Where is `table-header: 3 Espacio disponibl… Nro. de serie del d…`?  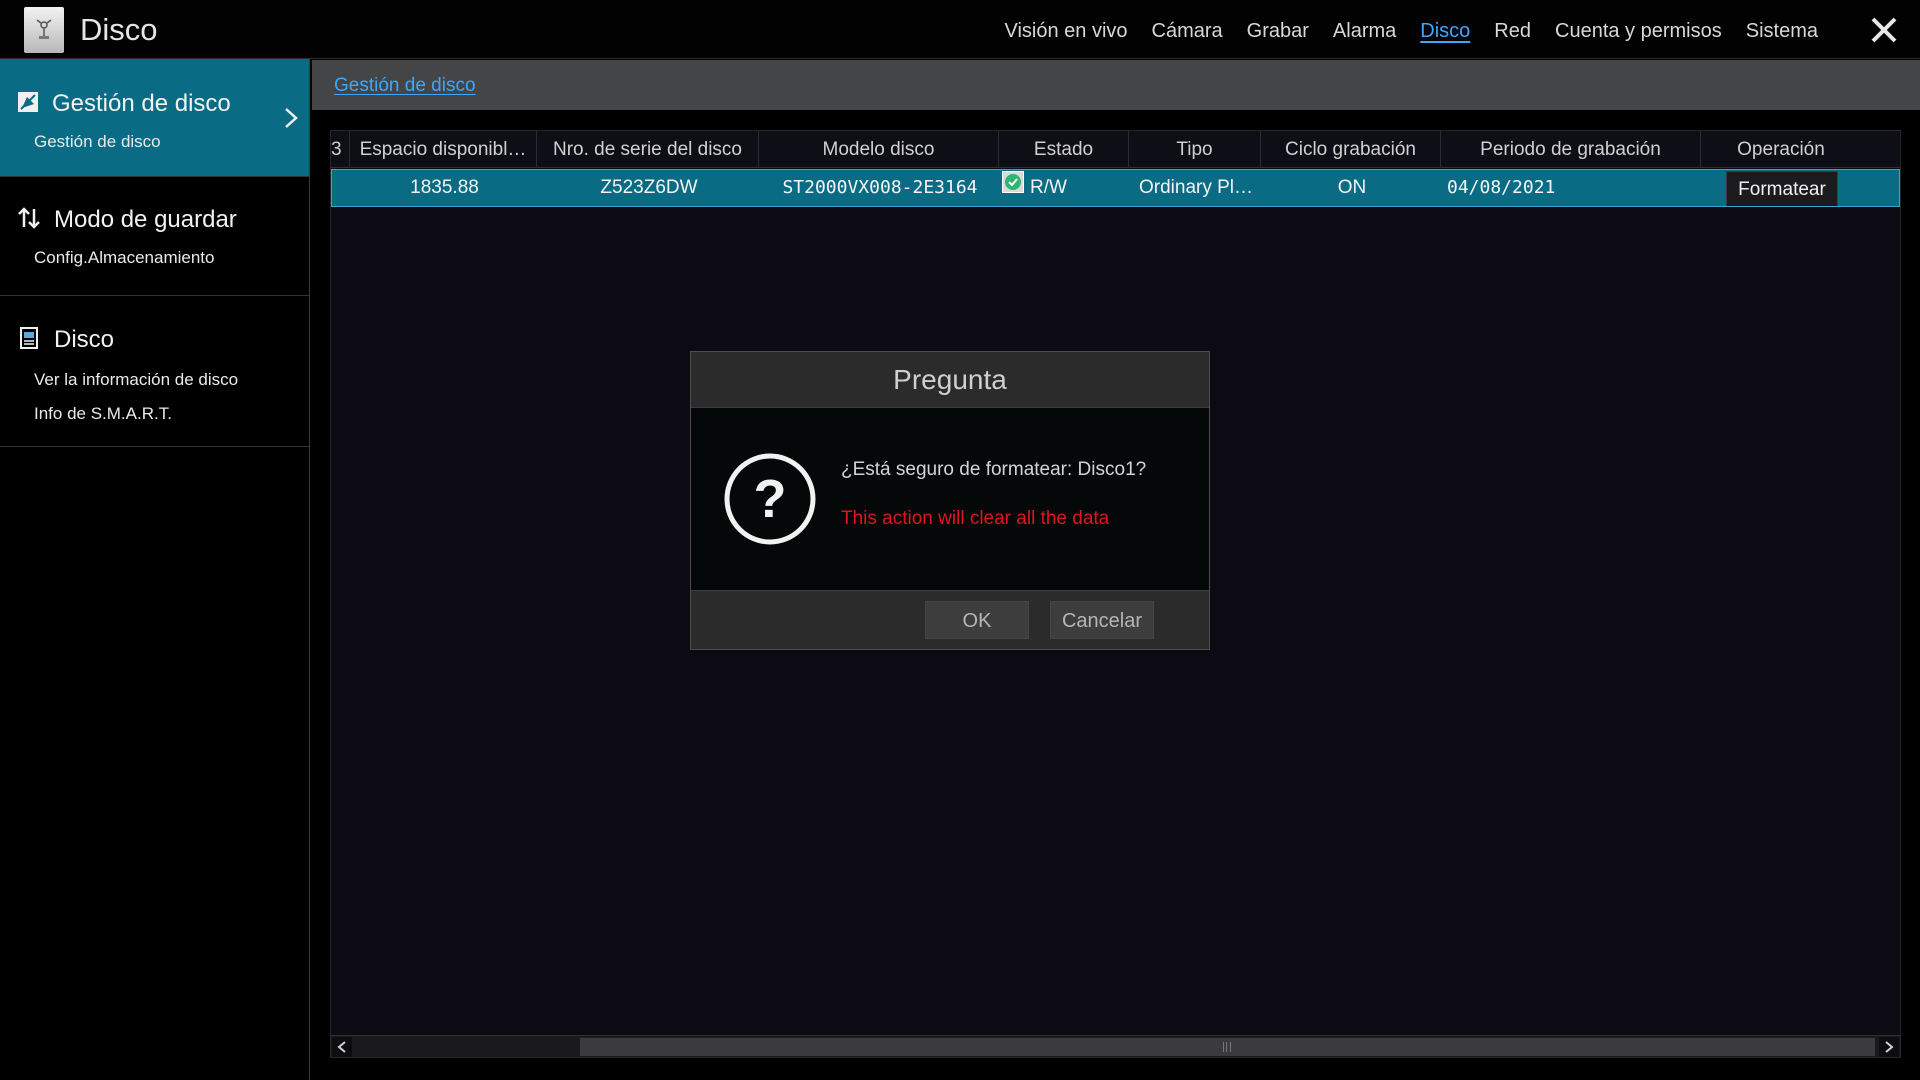 table-header: 3 Espacio disponibl… Nro. de serie del d… is located at coordinates (1115, 149).